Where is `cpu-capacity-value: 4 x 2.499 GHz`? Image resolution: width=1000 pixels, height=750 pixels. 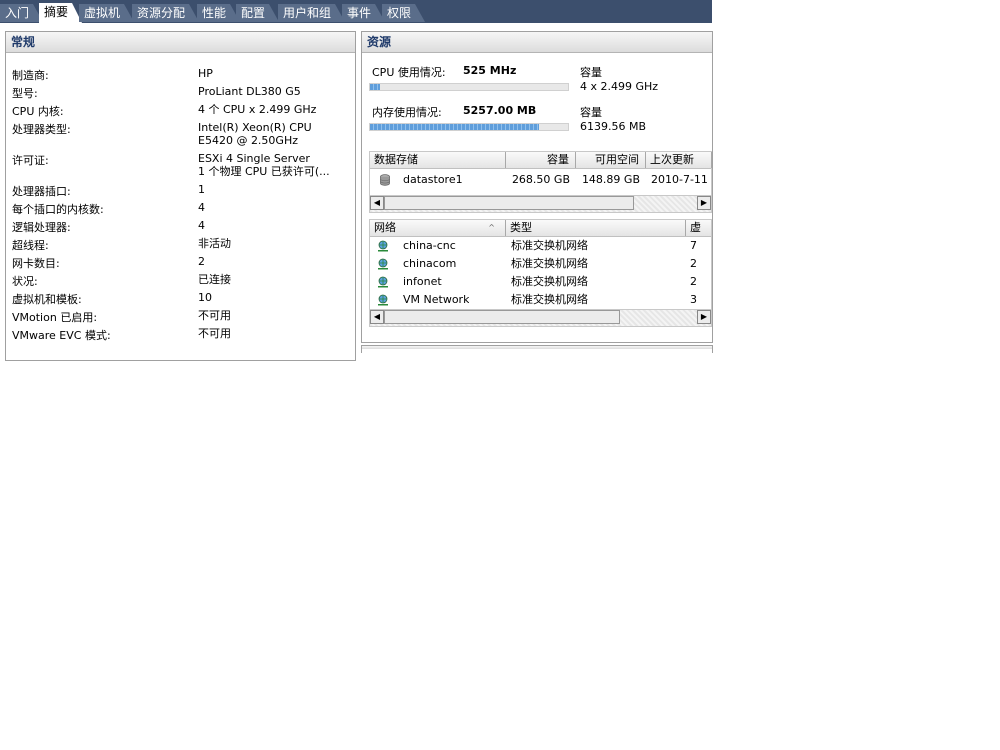
cpu-capacity-value: 4 x 2.499 GHz is located at coordinates (619, 86).